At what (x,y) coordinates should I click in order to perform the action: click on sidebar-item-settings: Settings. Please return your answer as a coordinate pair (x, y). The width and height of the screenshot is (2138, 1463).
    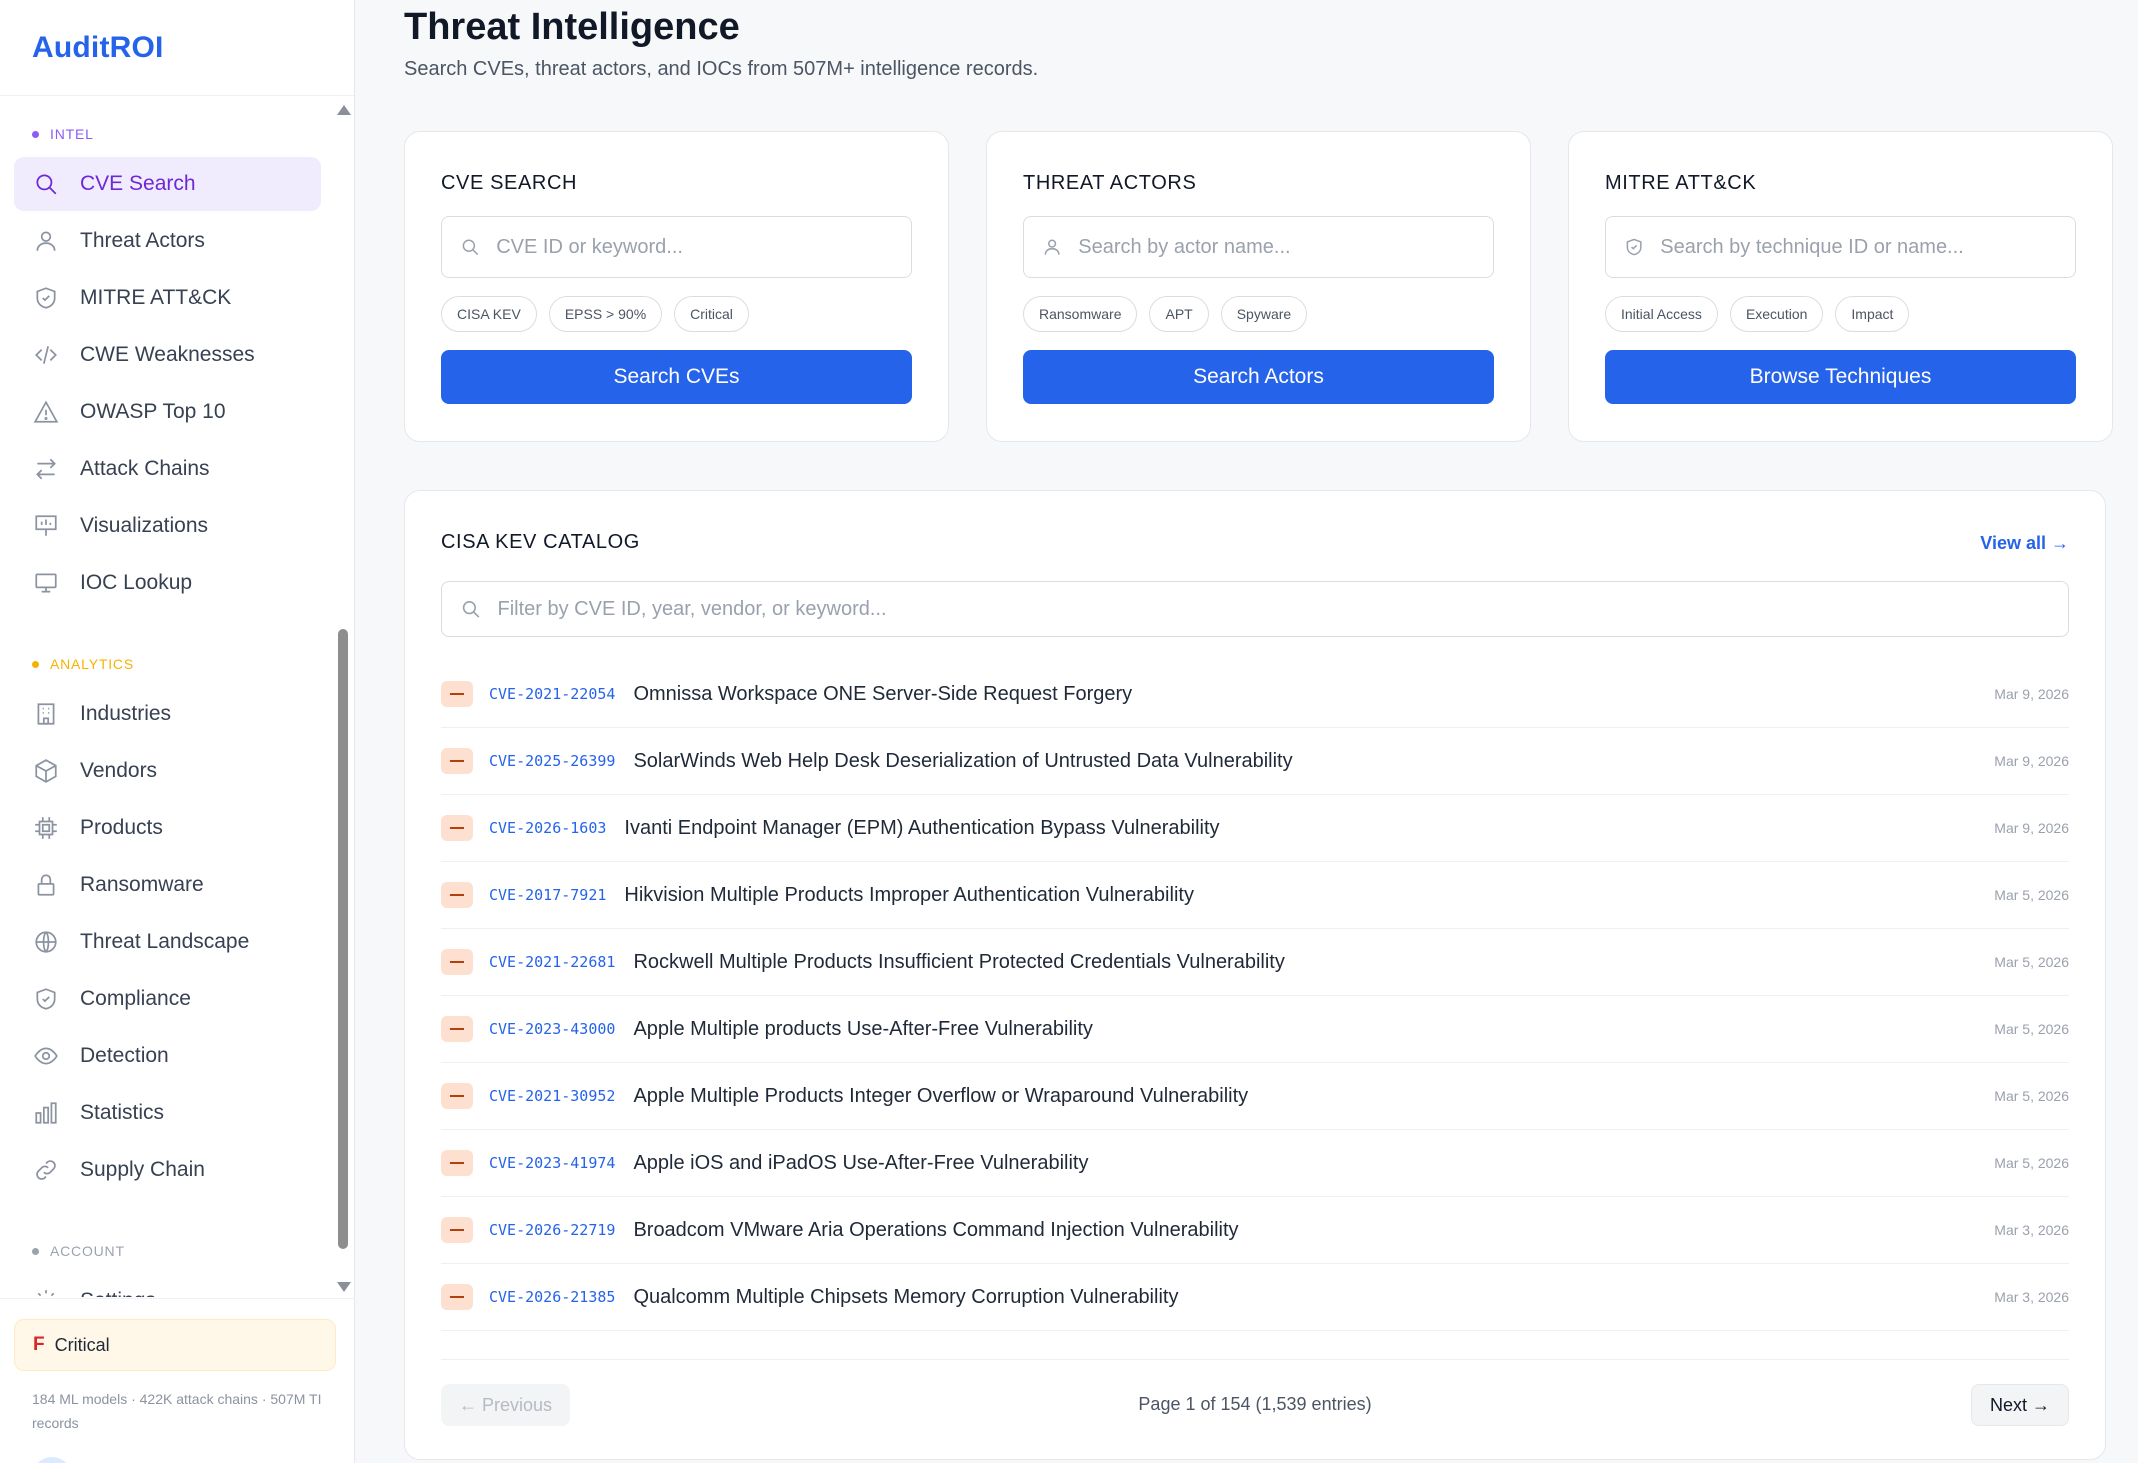
    Looking at the image, I should click on (167, 1285).